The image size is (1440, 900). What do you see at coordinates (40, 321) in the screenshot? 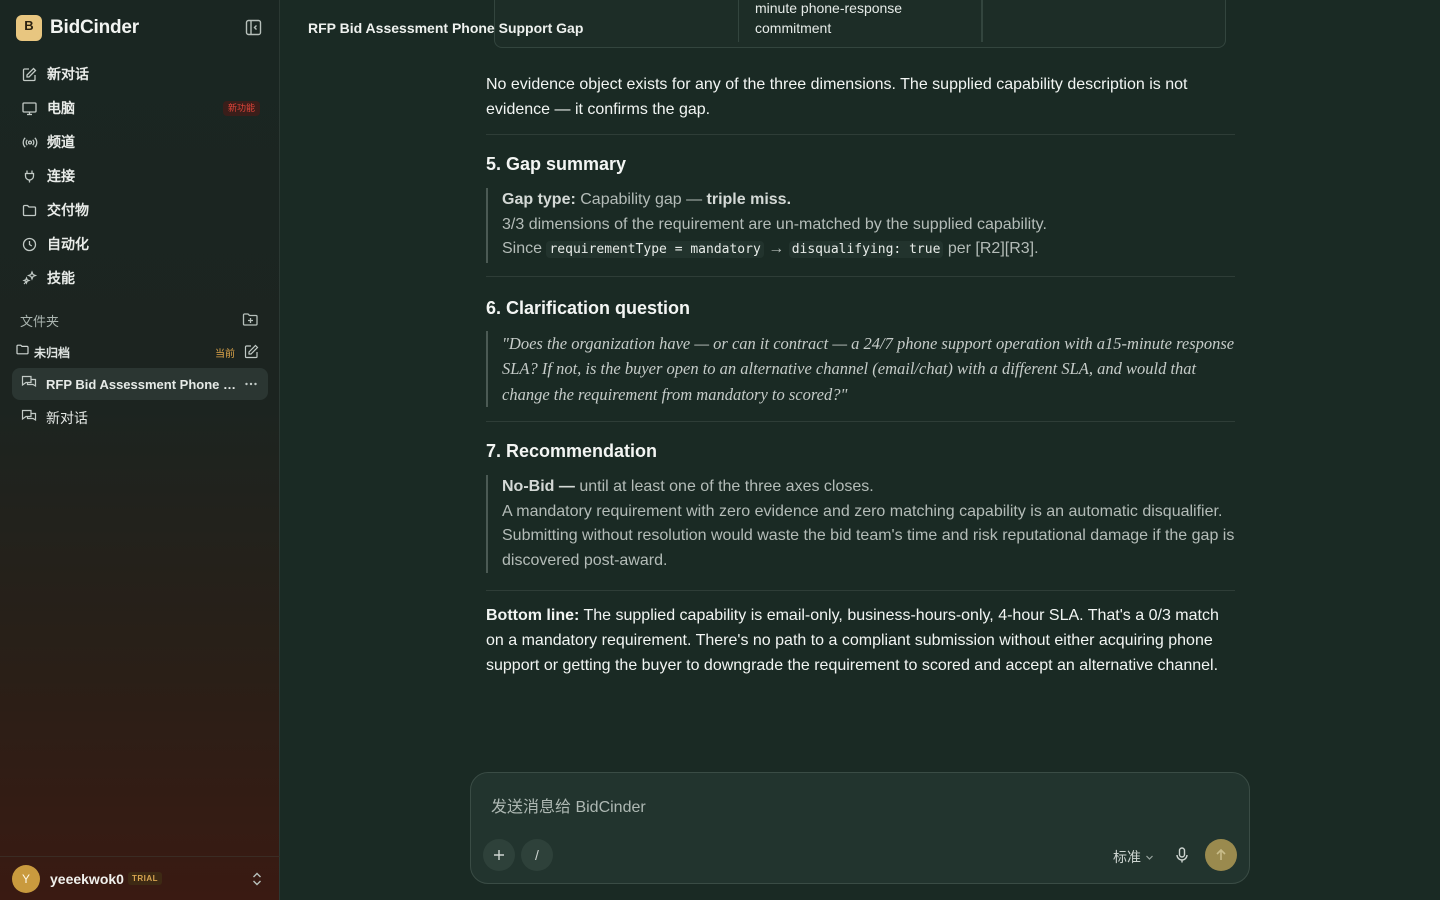
I see `folders-label: 文件夹` at bounding box center [40, 321].